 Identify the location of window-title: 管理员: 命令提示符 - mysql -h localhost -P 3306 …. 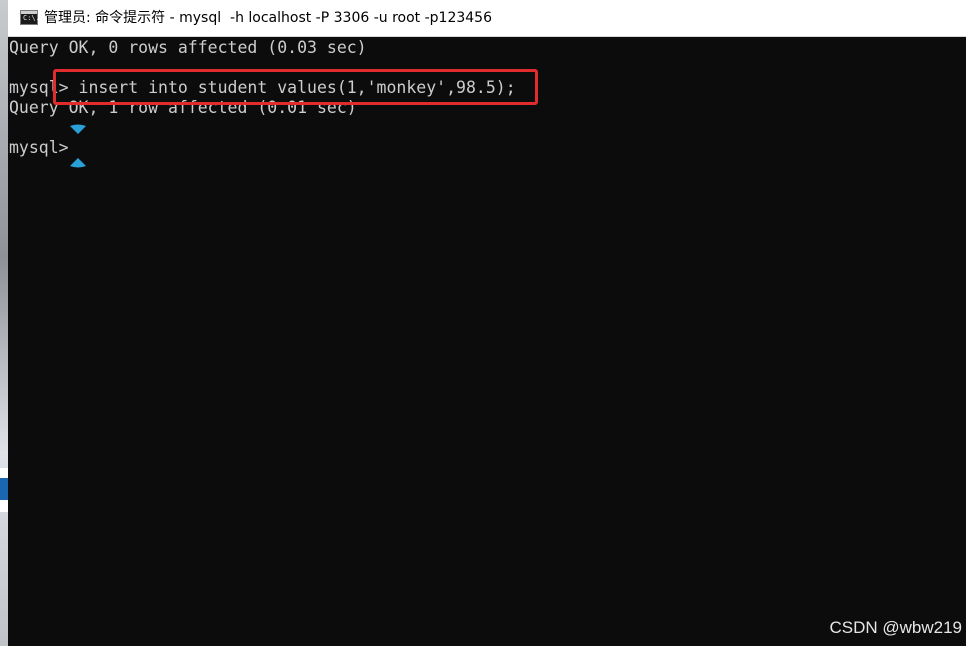
(268, 18).